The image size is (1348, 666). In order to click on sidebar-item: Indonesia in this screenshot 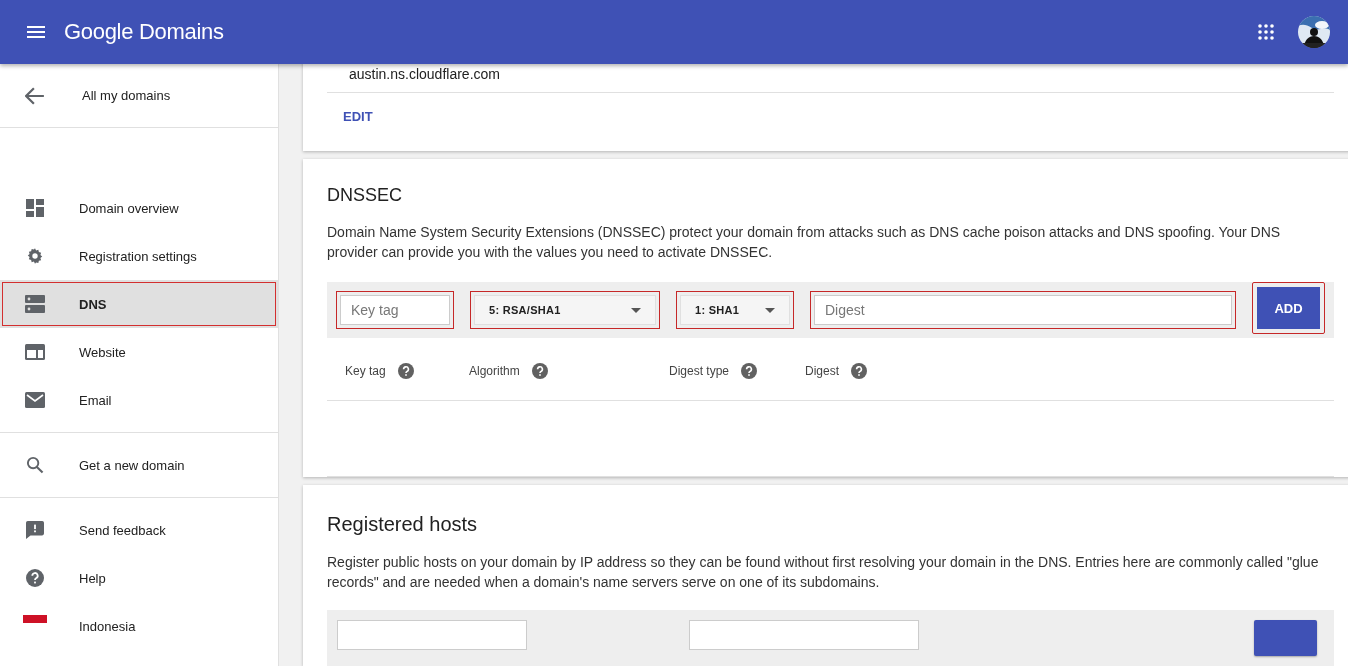, I will do `click(139, 626)`.